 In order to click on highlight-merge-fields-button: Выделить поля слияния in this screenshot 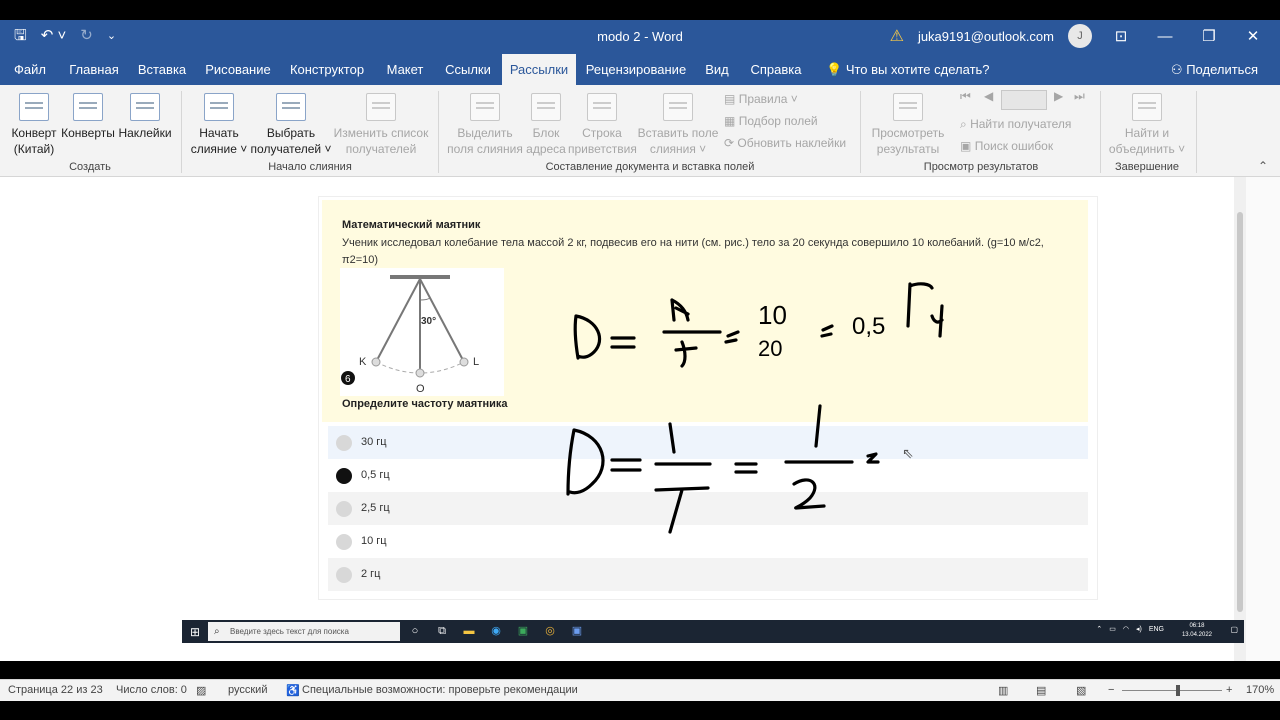, I will do `click(485, 125)`.